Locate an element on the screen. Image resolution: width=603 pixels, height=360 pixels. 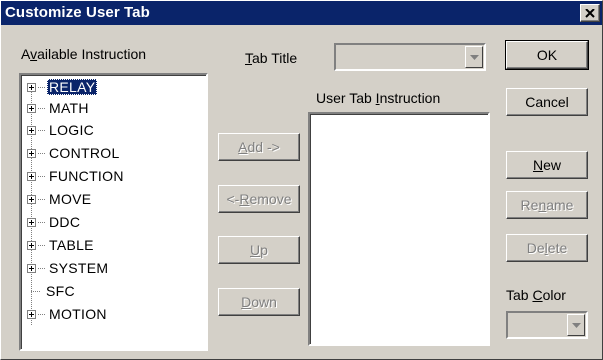
tree-item-label: TABLE is located at coordinates (71, 245).